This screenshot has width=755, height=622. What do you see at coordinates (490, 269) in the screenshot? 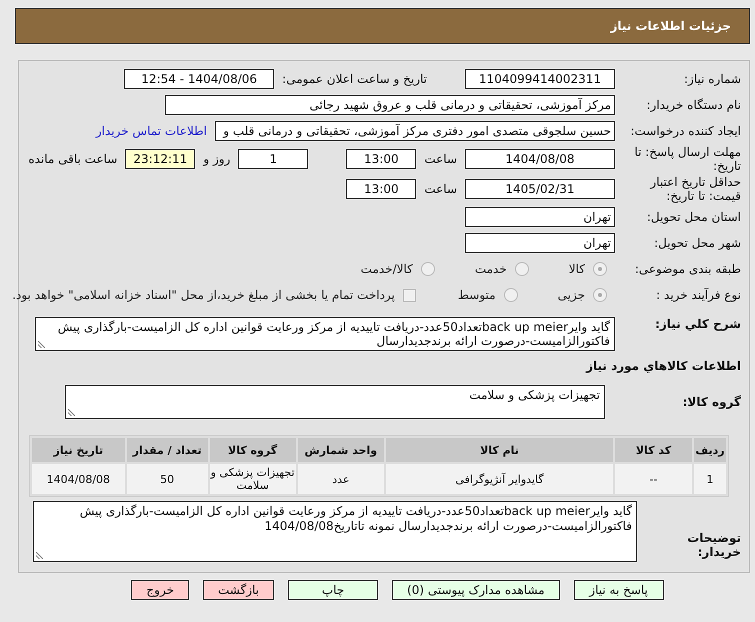
I see `radio-label: خدمت` at bounding box center [490, 269].